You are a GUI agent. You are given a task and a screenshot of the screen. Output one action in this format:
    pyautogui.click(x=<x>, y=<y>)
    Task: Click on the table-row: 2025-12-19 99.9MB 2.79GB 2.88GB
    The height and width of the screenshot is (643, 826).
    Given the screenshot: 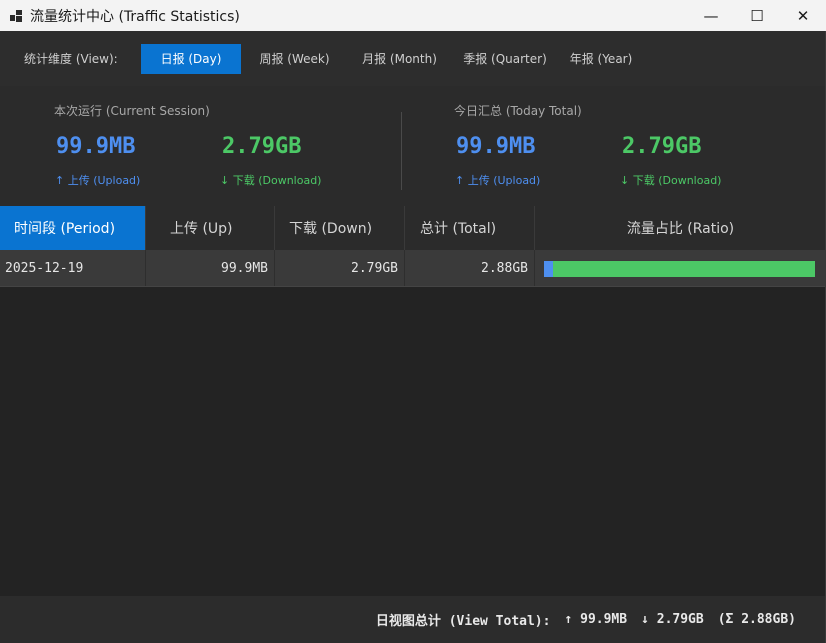 What is the action you would take?
    pyautogui.click(x=413, y=268)
    